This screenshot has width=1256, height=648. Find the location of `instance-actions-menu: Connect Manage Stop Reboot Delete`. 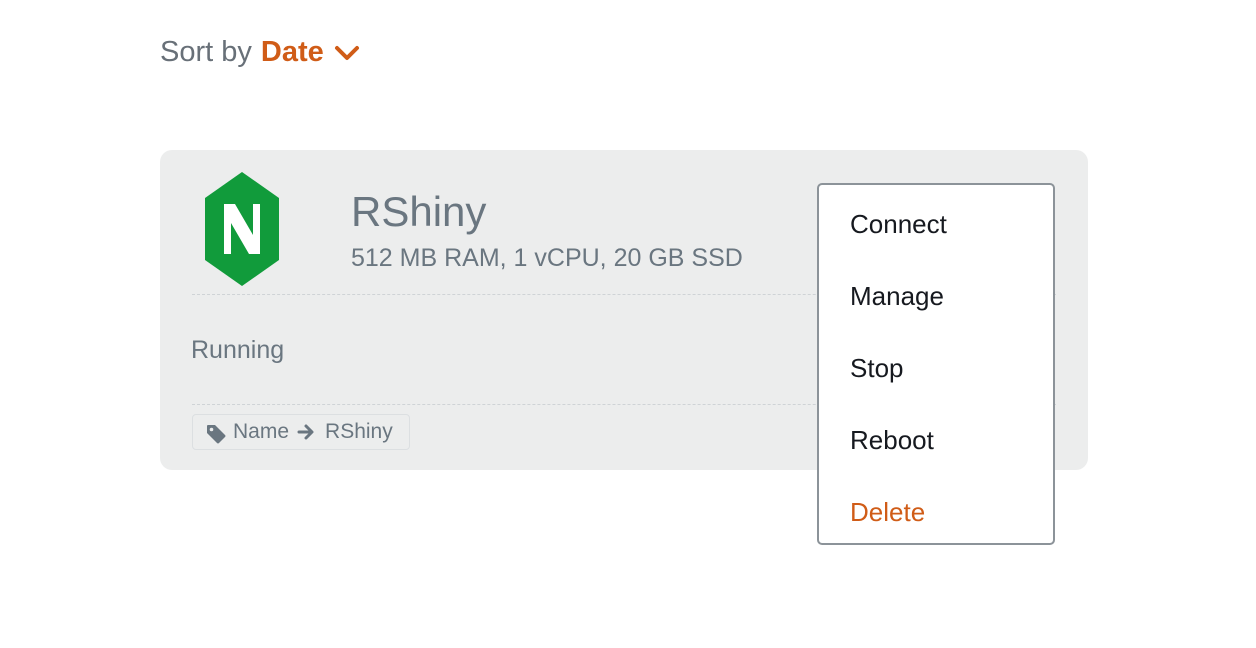

instance-actions-menu: Connect Manage Stop Reboot Delete is located at coordinates (936, 364).